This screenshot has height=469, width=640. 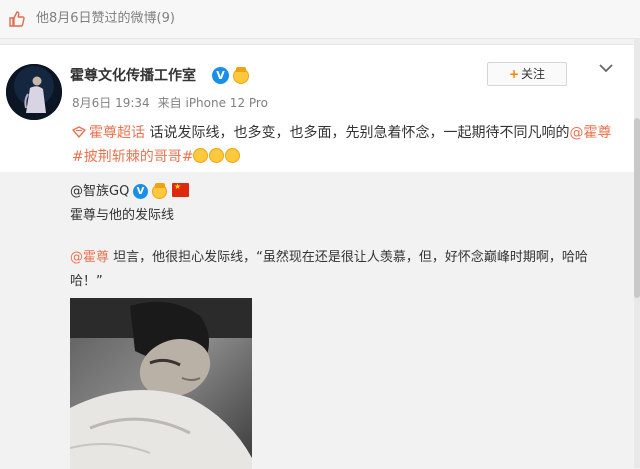 What do you see at coordinates (122, 215) in the screenshot?
I see `repost-caption: 霍尊与他的发际线` at bounding box center [122, 215].